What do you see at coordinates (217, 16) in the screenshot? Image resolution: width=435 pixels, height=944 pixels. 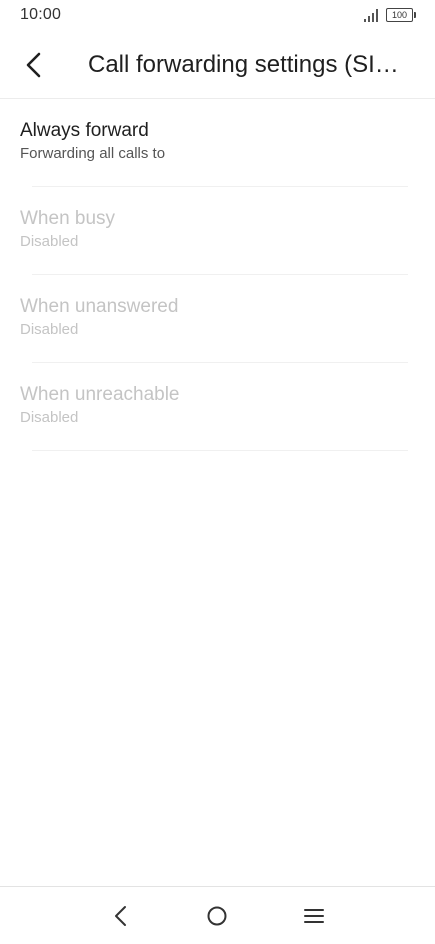 I see `status-bar: 10:00 100` at bounding box center [217, 16].